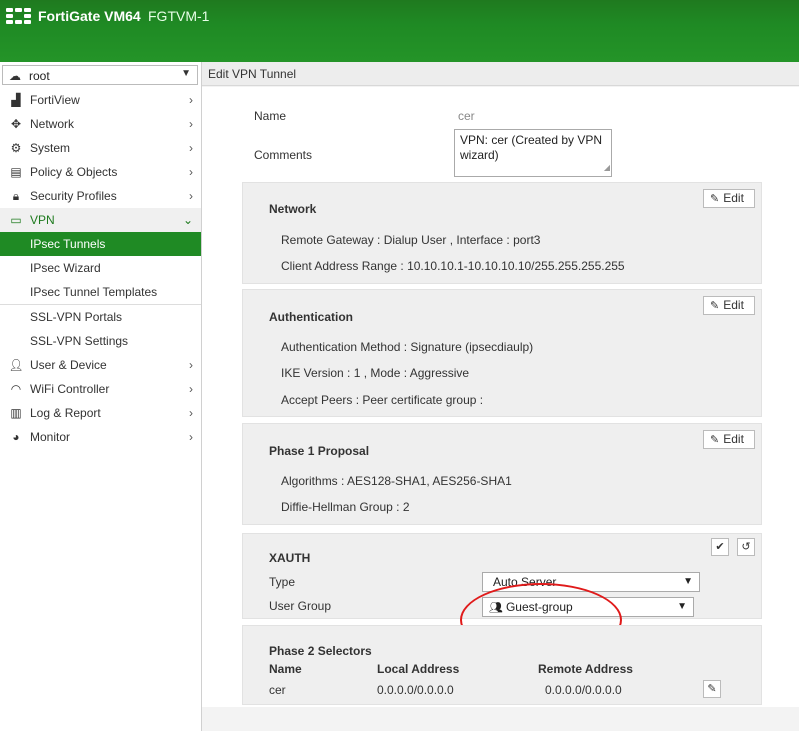 This screenshot has height=731, width=799. Describe the element at coordinates (396, 481) in the screenshot. I see `algorithms-text: Algorithms : AES128-SHA1, AES256-SHA1` at that location.